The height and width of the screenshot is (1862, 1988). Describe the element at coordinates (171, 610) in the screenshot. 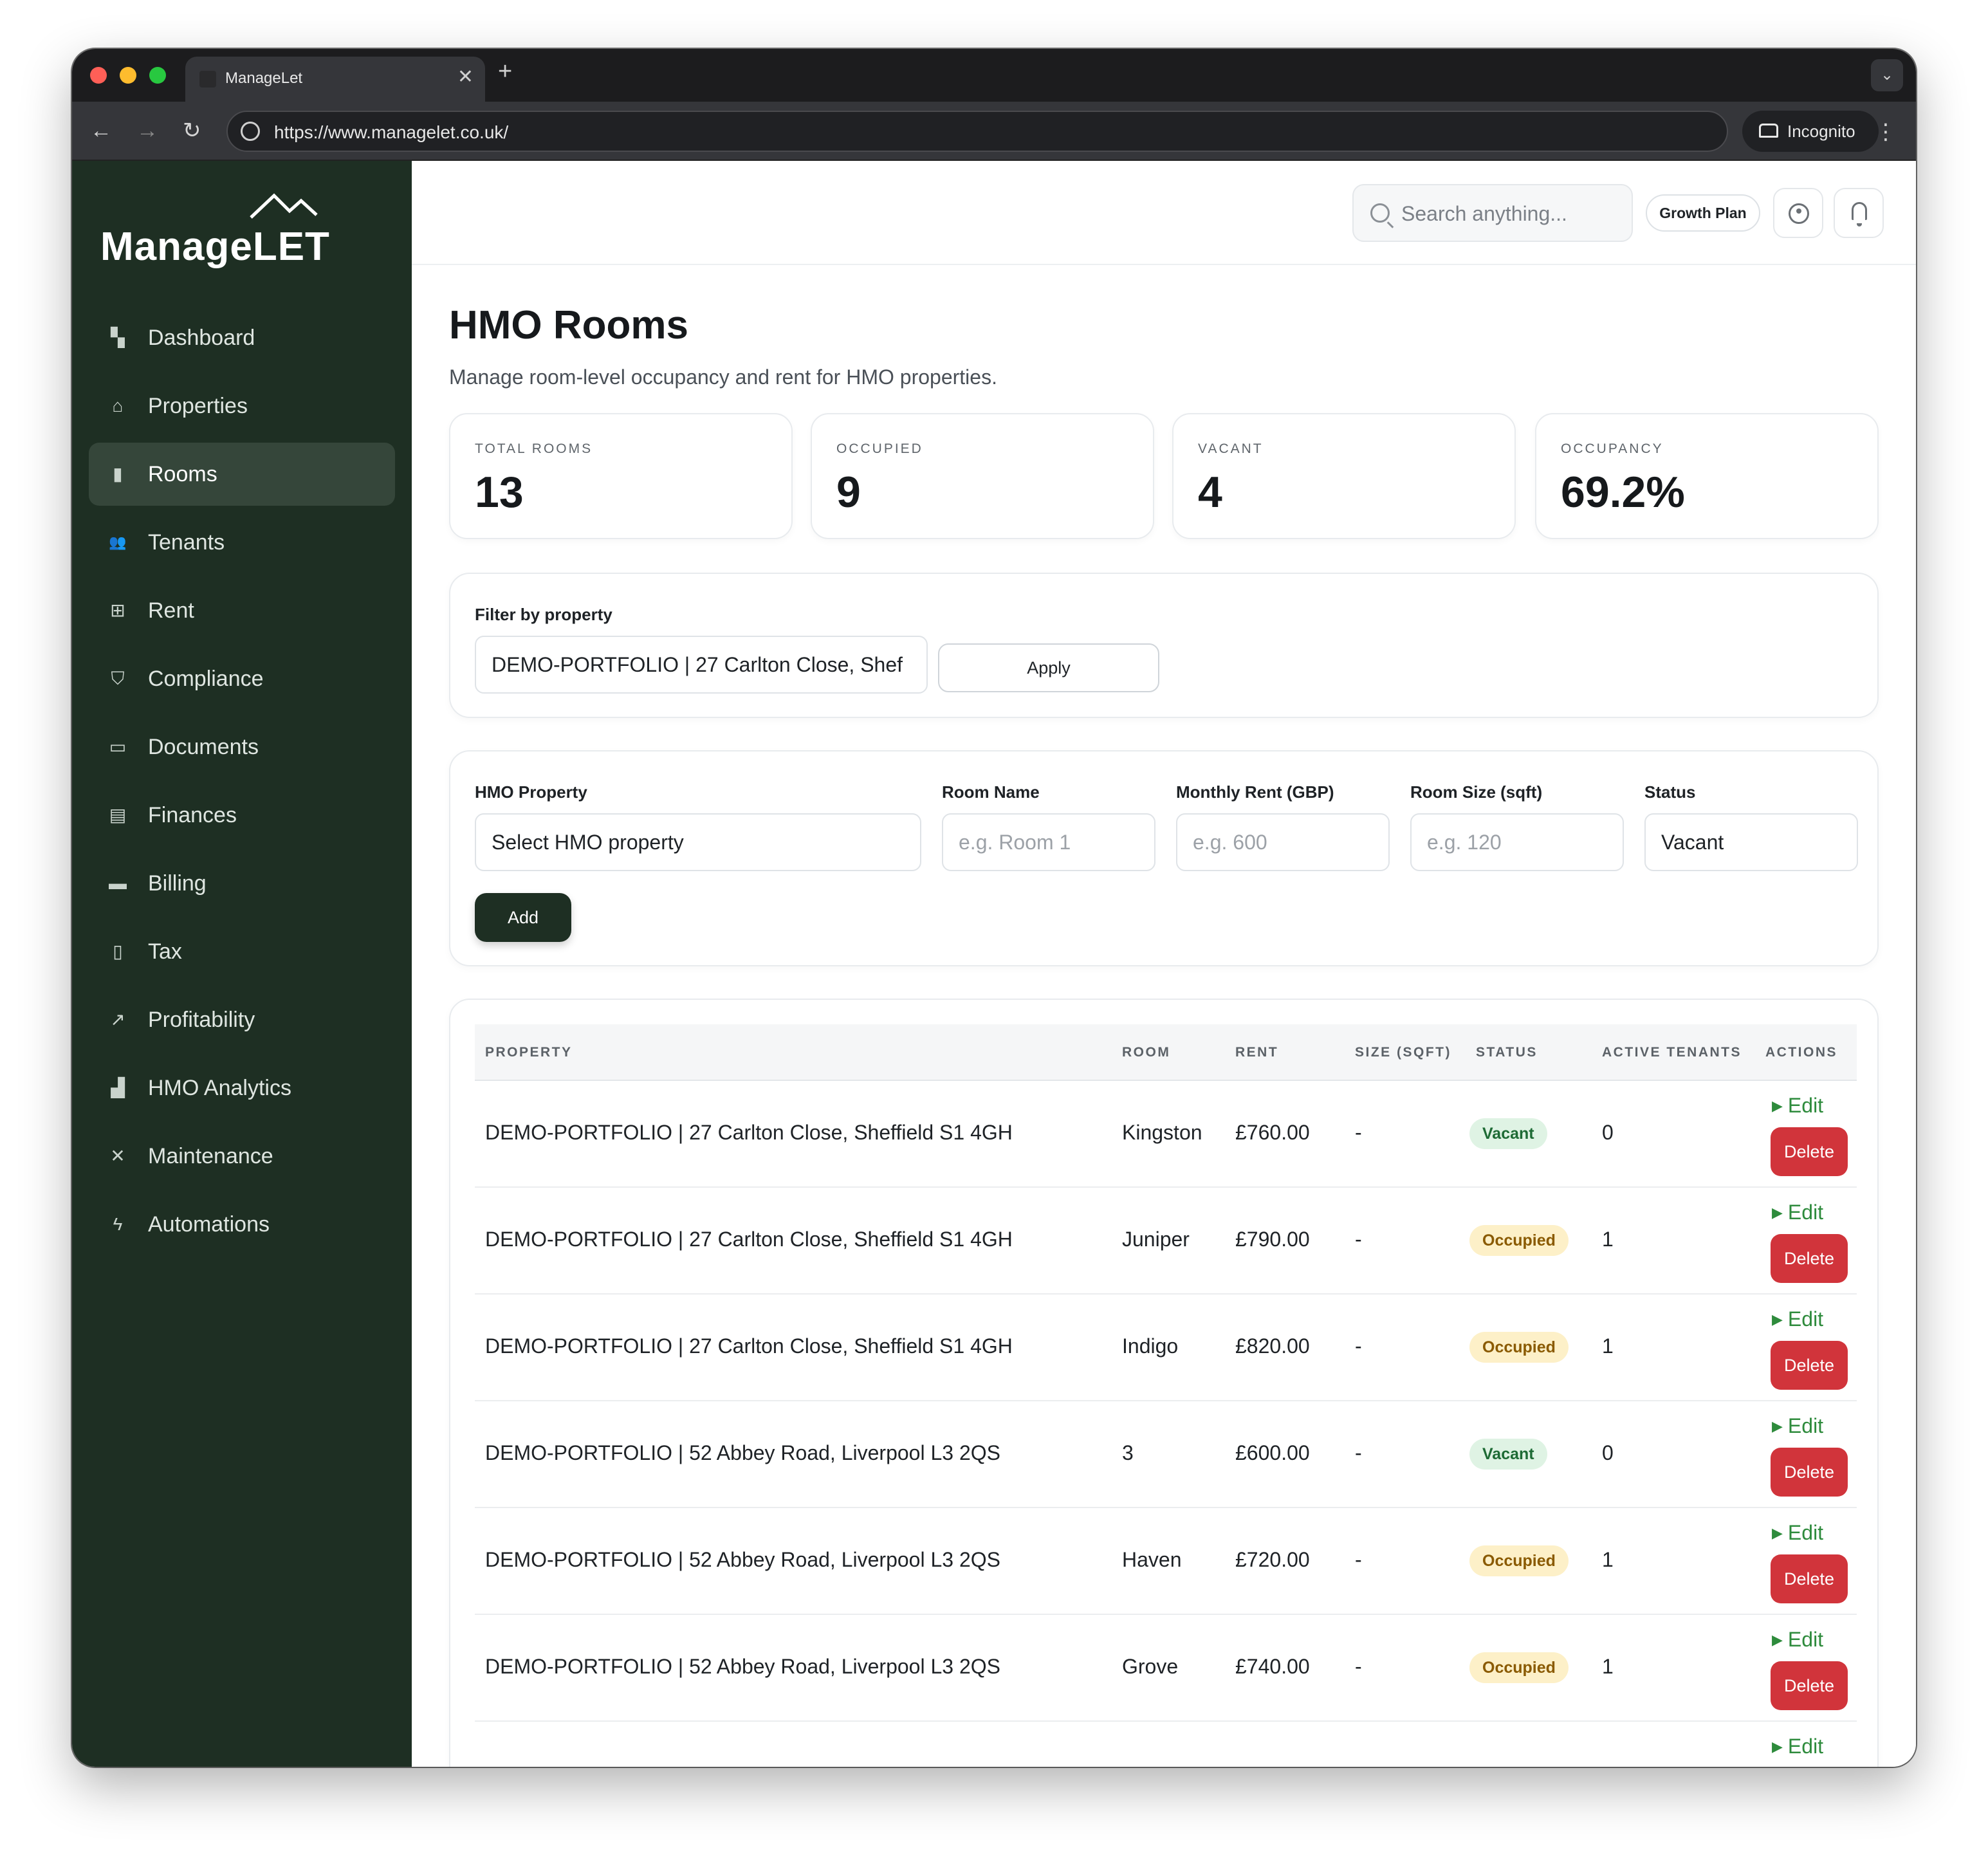

I see `sidebar-item-label: Rent` at that location.